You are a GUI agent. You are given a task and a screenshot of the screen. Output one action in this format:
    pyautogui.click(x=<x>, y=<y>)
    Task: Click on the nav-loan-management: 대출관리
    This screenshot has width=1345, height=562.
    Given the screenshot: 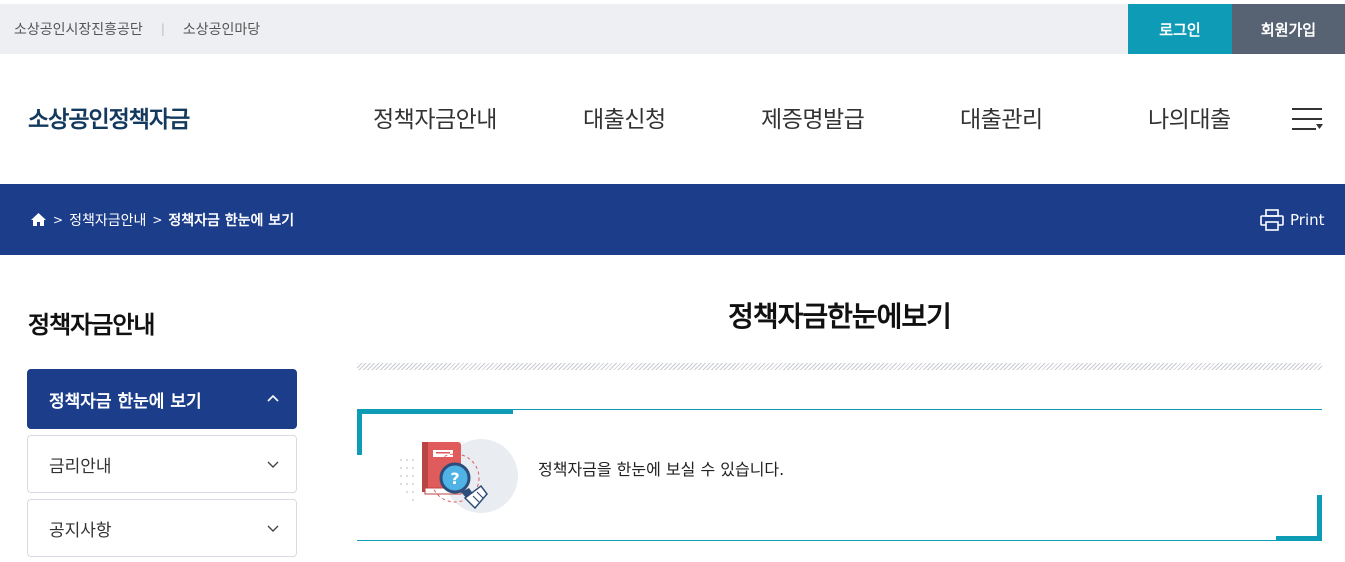 What is the action you would take?
    pyautogui.click(x=1001, y=117)
    